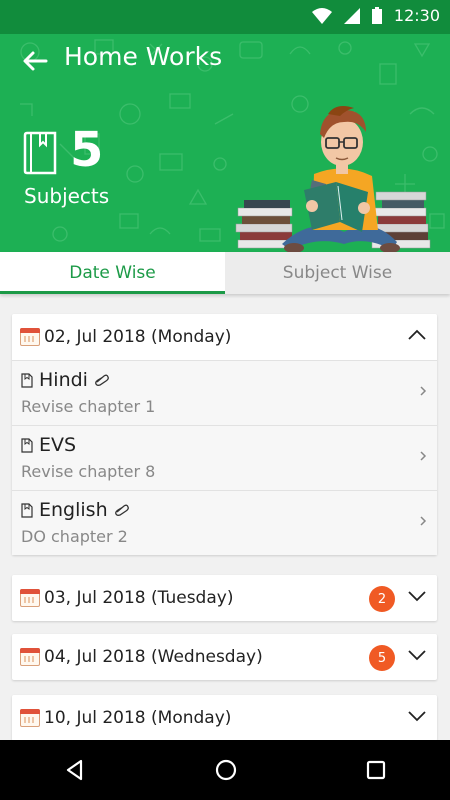 The width and height of the screenshot is (450, 800). Describe the element at coordinates (138, 337) in the screenshot. I see `day-date: 02, Jul 2018 (Monday)` at that location.